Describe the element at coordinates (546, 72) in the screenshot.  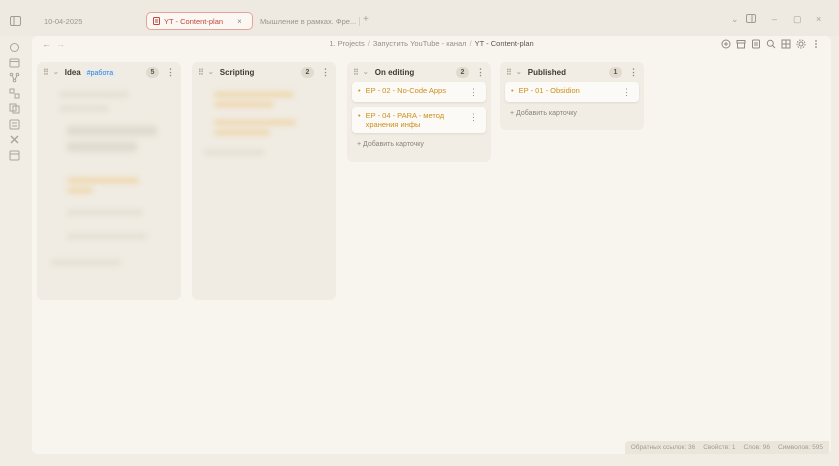
I see `lane-title: Published` at that location.